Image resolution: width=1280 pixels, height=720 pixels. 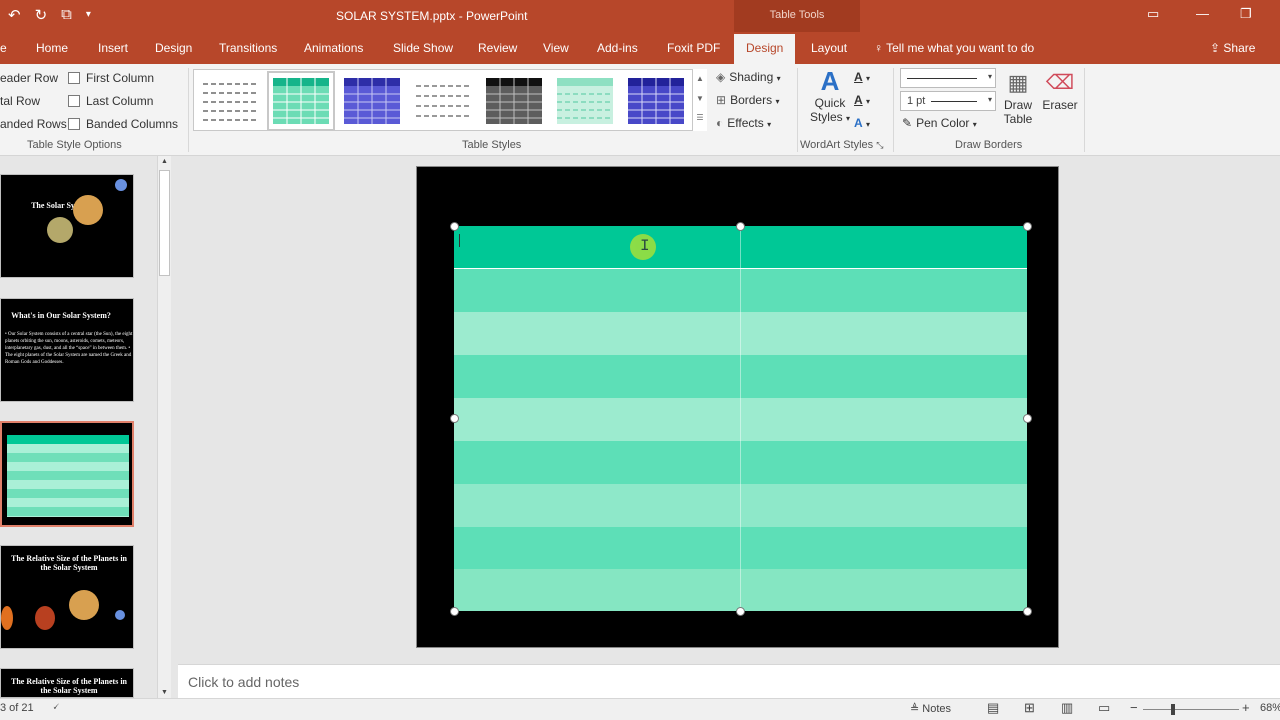 I want to click on text-fill-button: A ▾, so click(x=862, y=77).